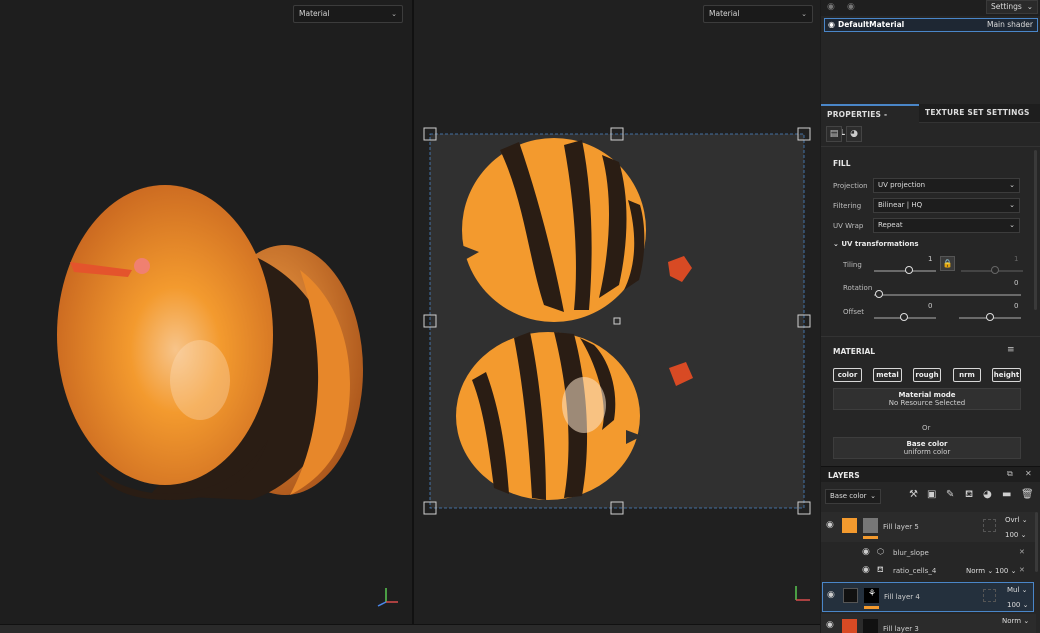  I want to click on projection-select: UV projection ⌄, so click(946, 185).